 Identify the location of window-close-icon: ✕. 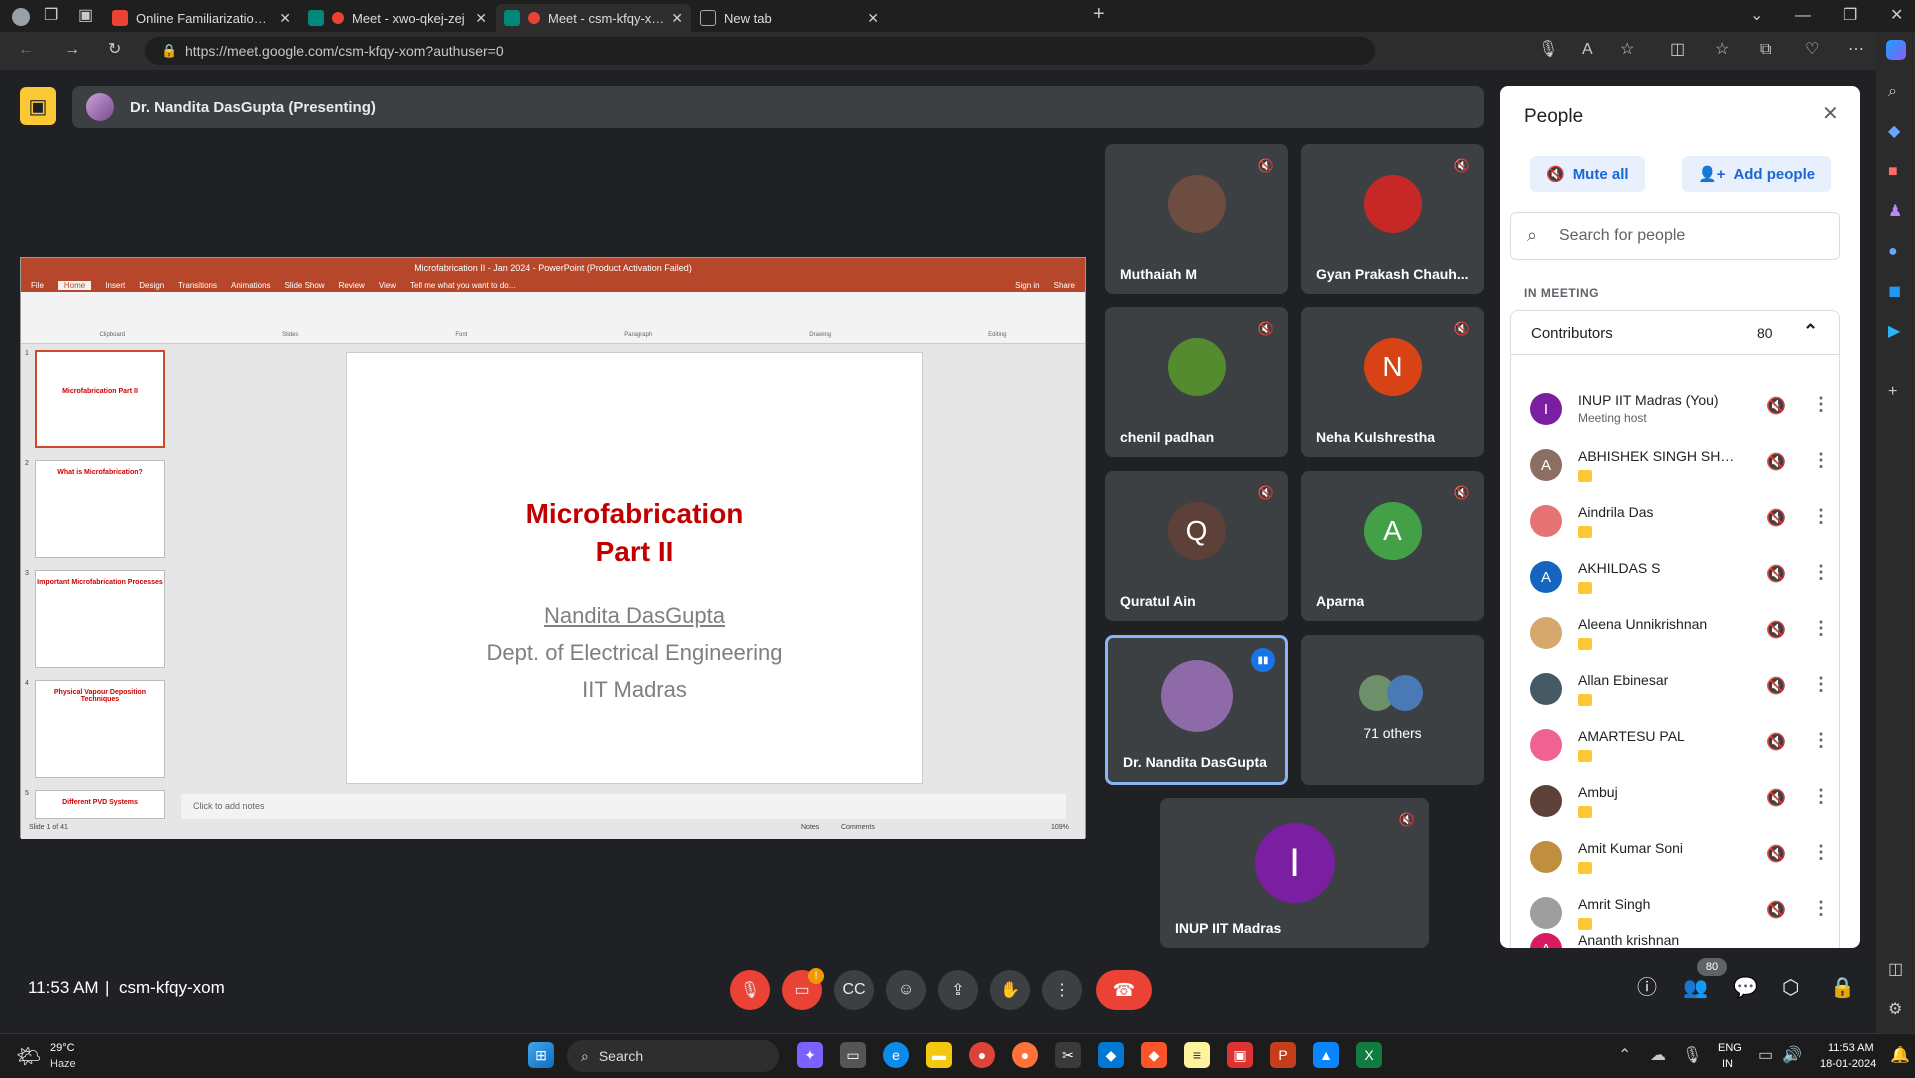
(1896, 16).